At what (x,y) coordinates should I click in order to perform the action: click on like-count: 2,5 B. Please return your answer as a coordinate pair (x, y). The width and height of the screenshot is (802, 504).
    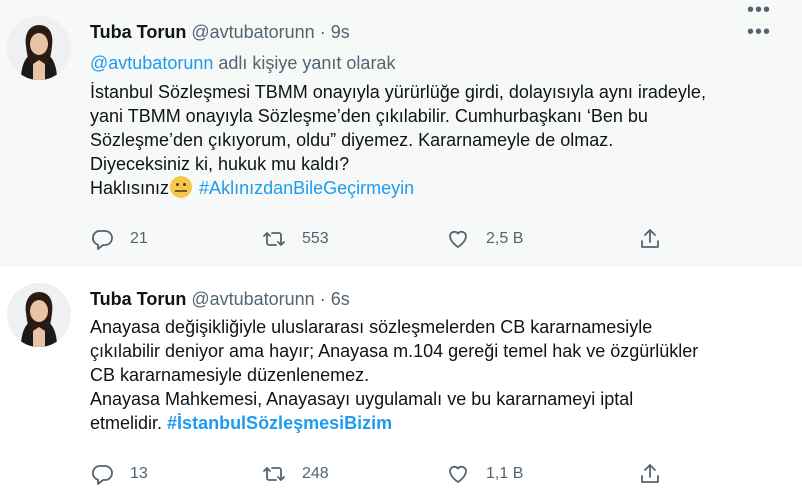
    Looking at the image, I should click on (505, 238).